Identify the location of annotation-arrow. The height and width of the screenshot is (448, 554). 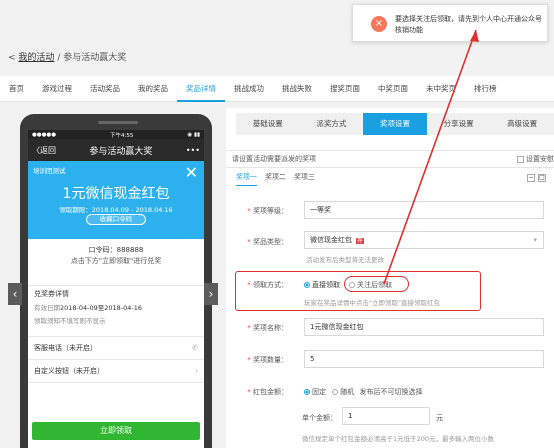
(431, 157).